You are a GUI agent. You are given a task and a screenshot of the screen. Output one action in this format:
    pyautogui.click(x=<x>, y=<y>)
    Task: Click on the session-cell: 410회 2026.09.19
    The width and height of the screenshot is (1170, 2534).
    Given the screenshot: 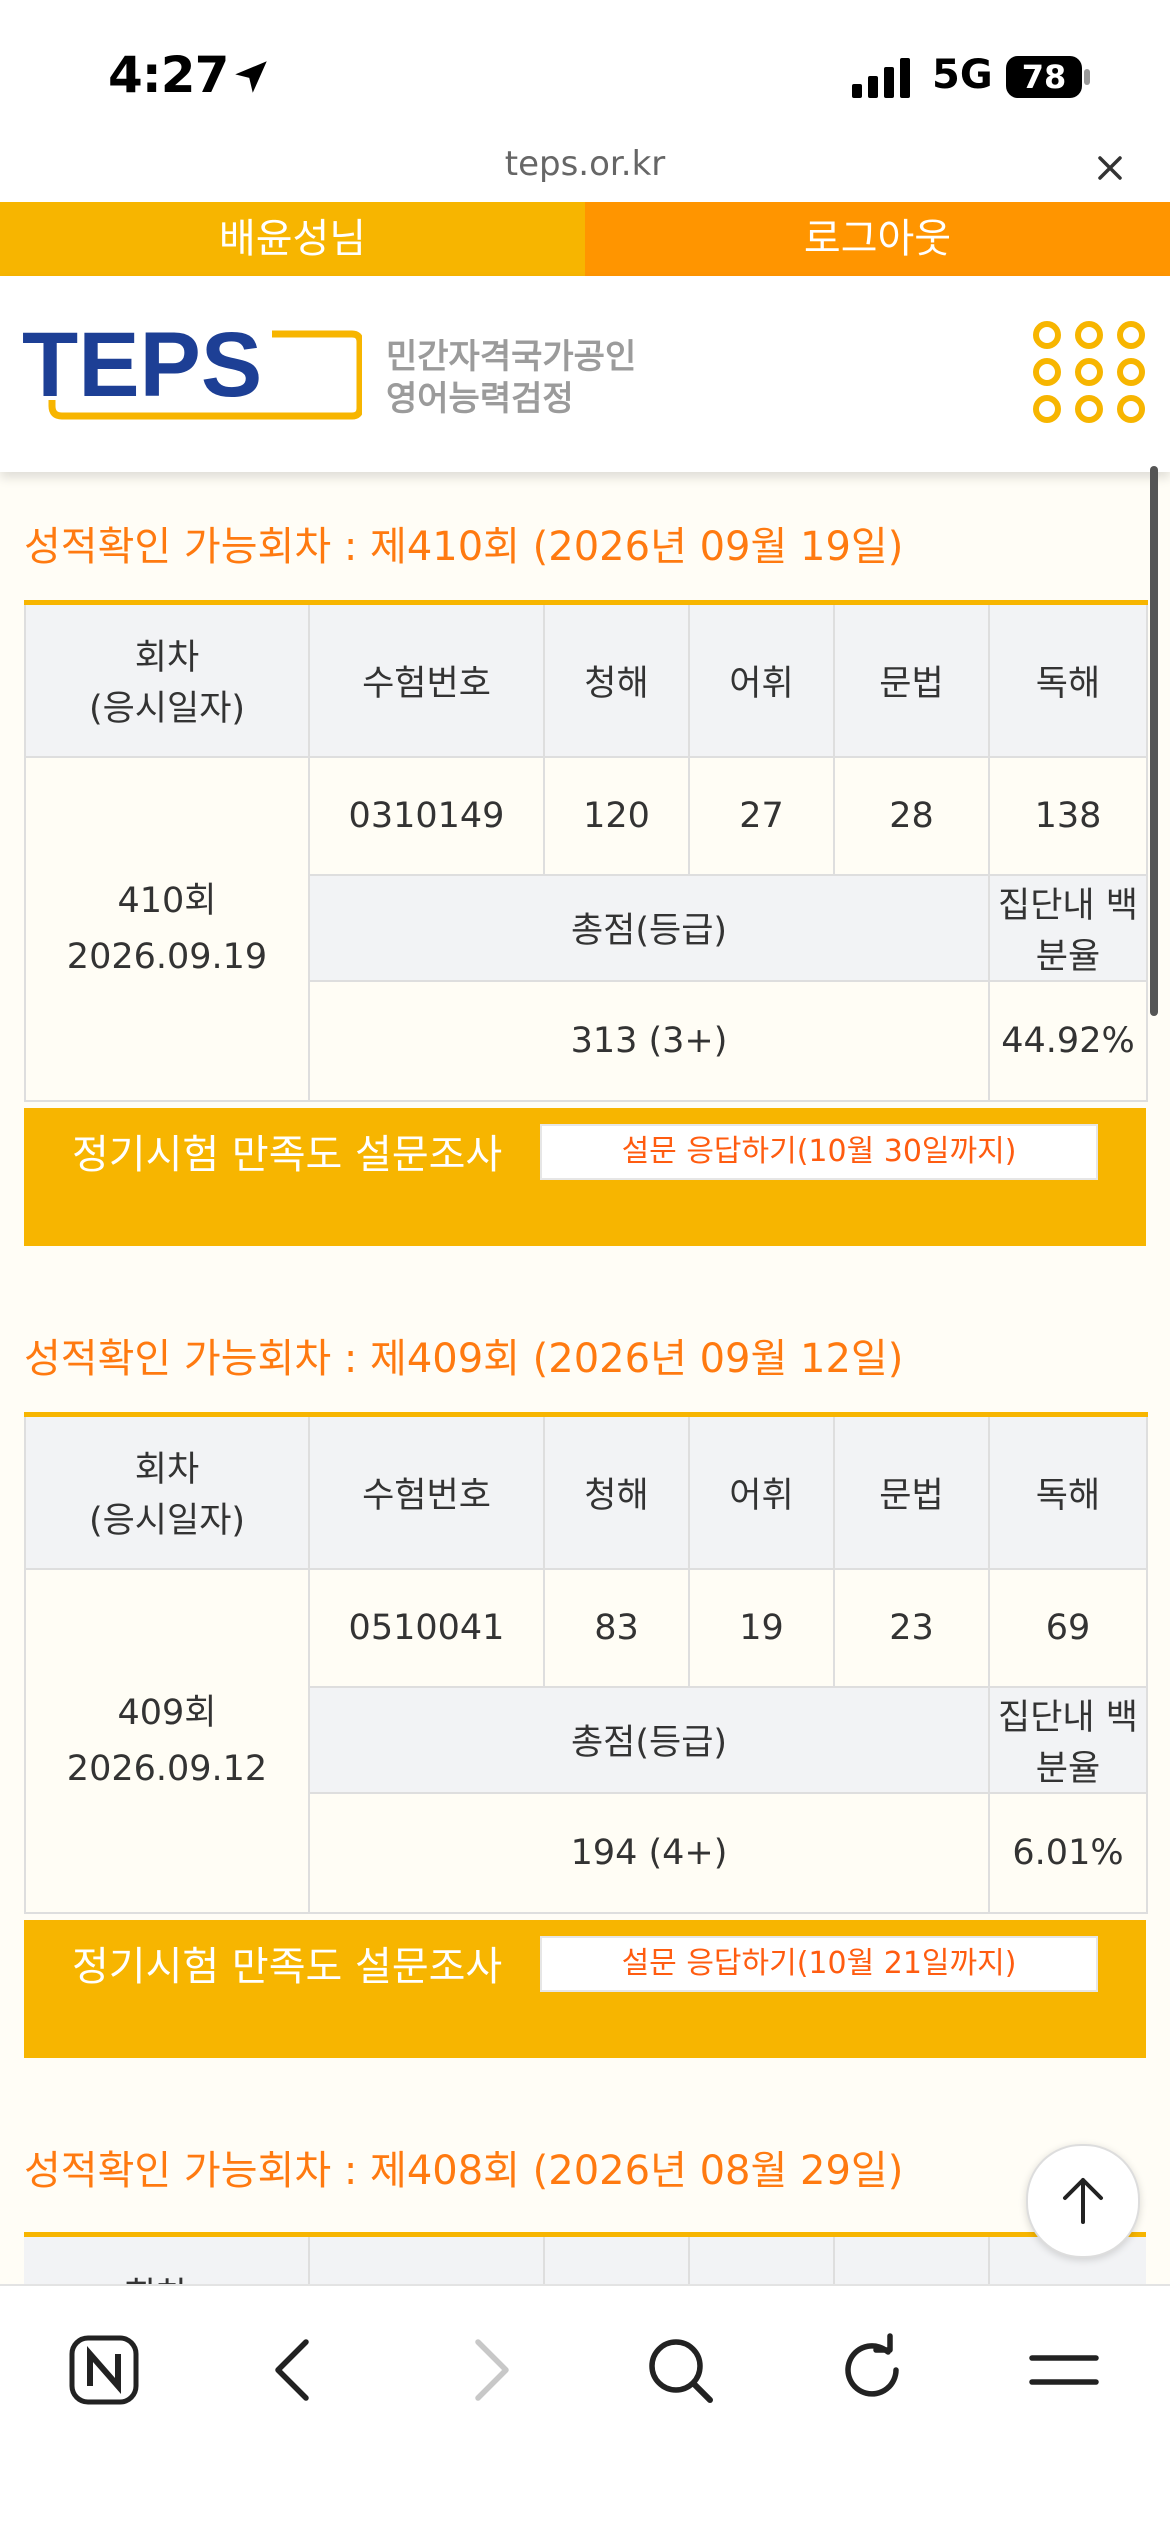 What is the action you would take?
    pyautogui.click(x=167, y=928)
    